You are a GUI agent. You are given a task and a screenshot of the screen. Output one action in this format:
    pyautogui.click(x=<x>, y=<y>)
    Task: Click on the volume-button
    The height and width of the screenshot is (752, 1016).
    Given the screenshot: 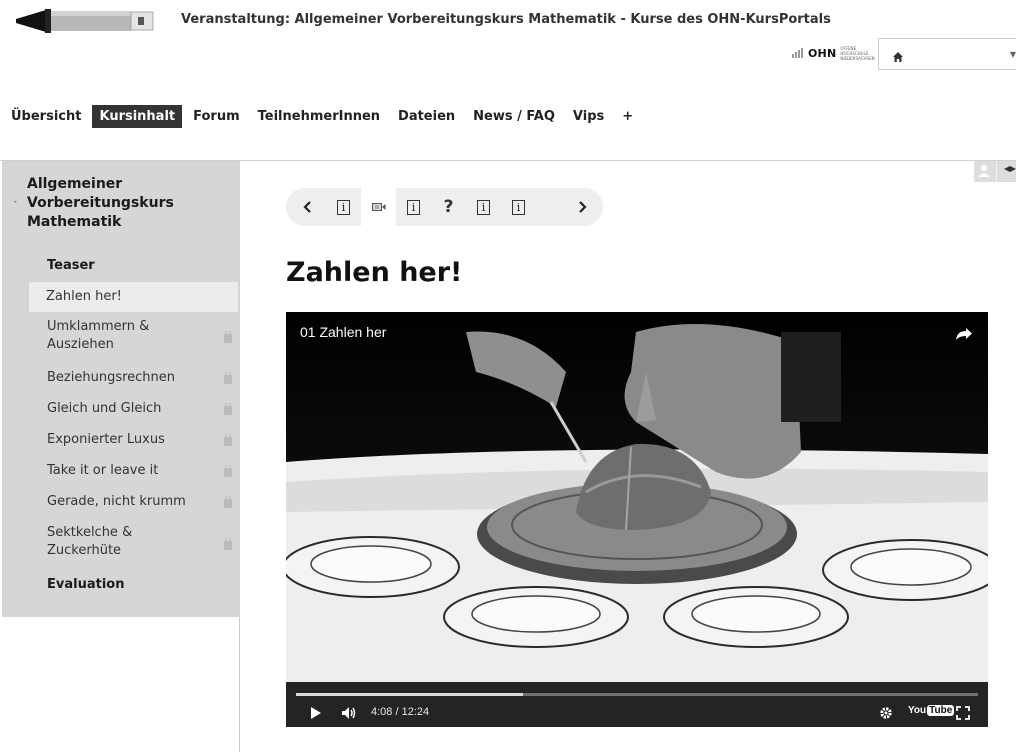 What is the action you would take?
    pyautogui.click(x=350, y=713)
    